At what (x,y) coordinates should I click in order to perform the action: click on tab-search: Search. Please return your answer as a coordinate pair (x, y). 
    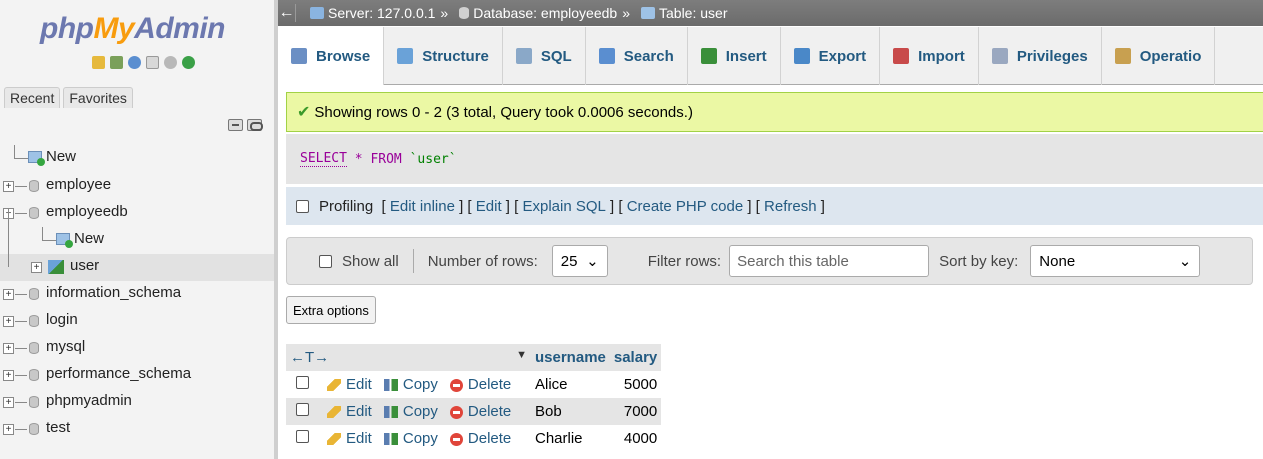
    Looking at the image, I should click on (637, 56).